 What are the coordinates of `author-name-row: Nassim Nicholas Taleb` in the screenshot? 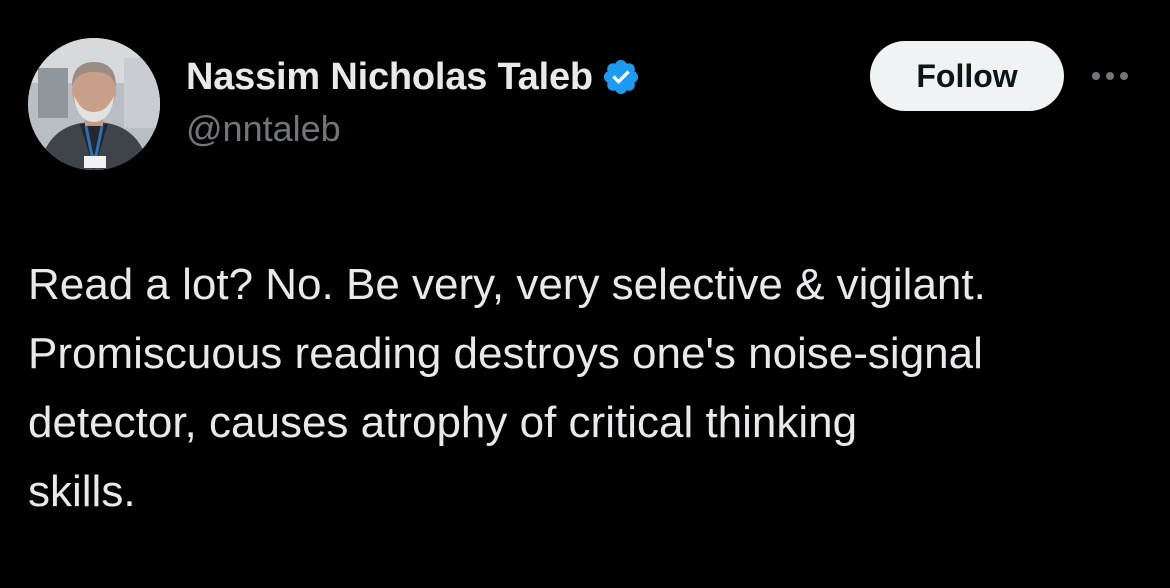 It's located at (413, 77).